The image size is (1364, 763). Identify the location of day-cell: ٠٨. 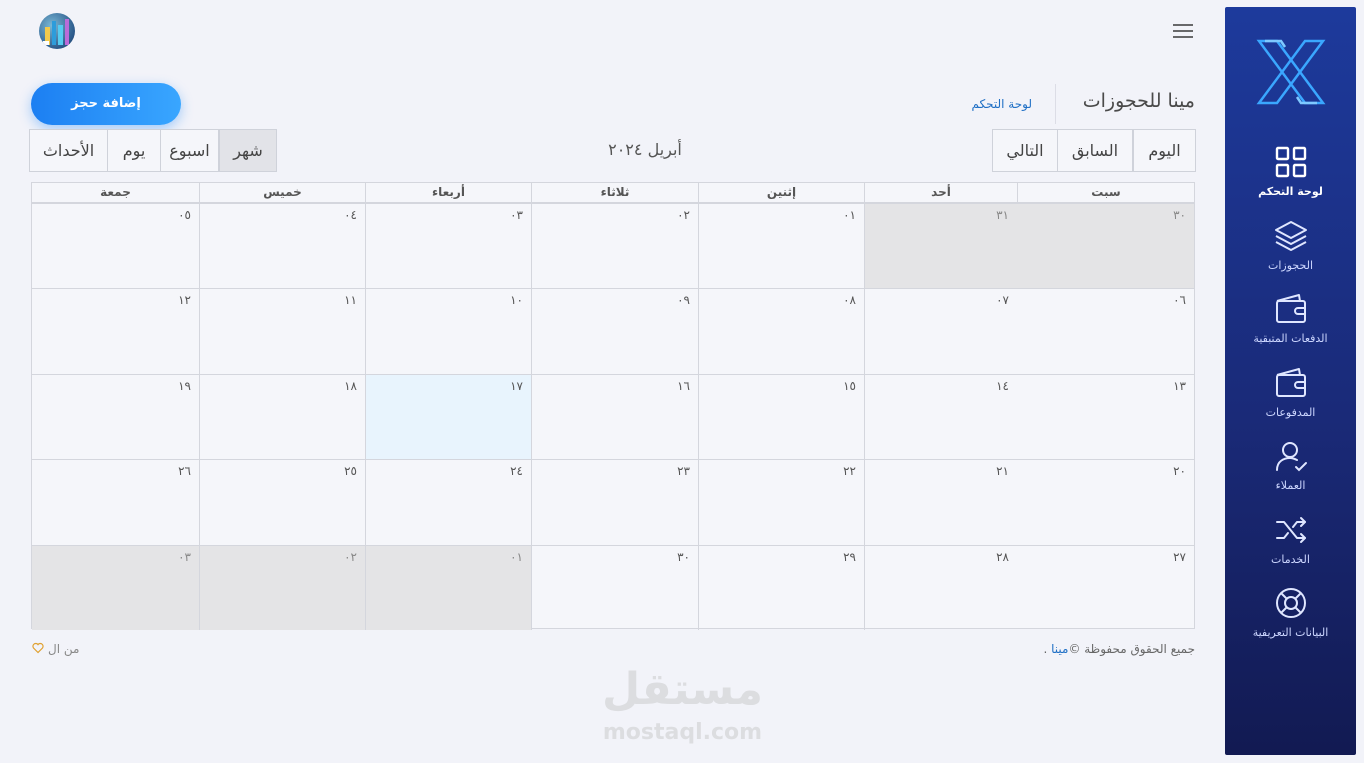
(781, 331).